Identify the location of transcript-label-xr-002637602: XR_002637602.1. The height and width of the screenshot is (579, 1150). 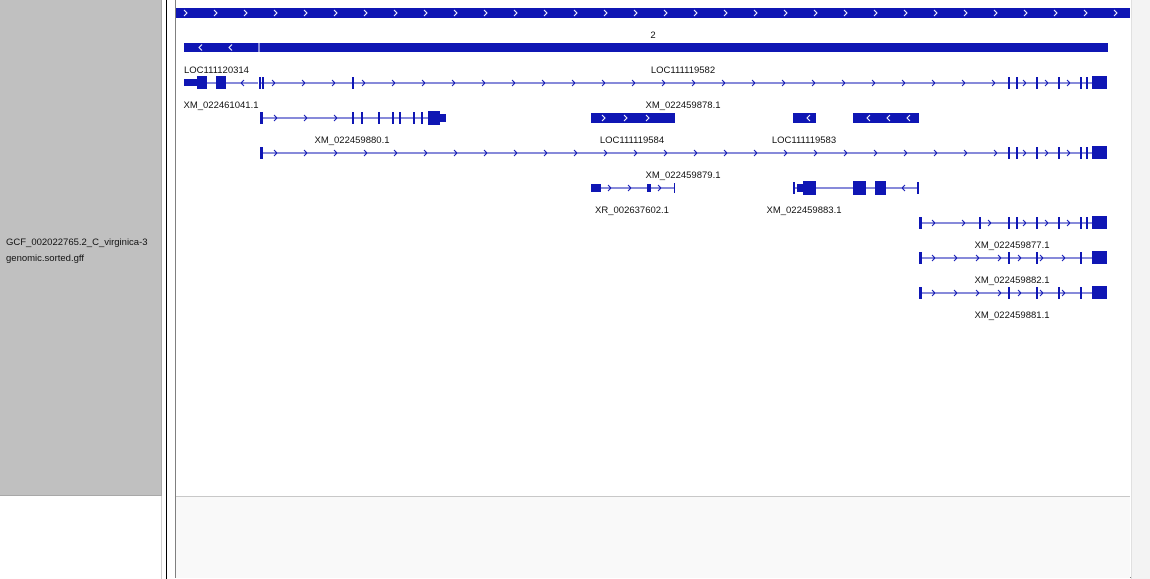
(632, 210).